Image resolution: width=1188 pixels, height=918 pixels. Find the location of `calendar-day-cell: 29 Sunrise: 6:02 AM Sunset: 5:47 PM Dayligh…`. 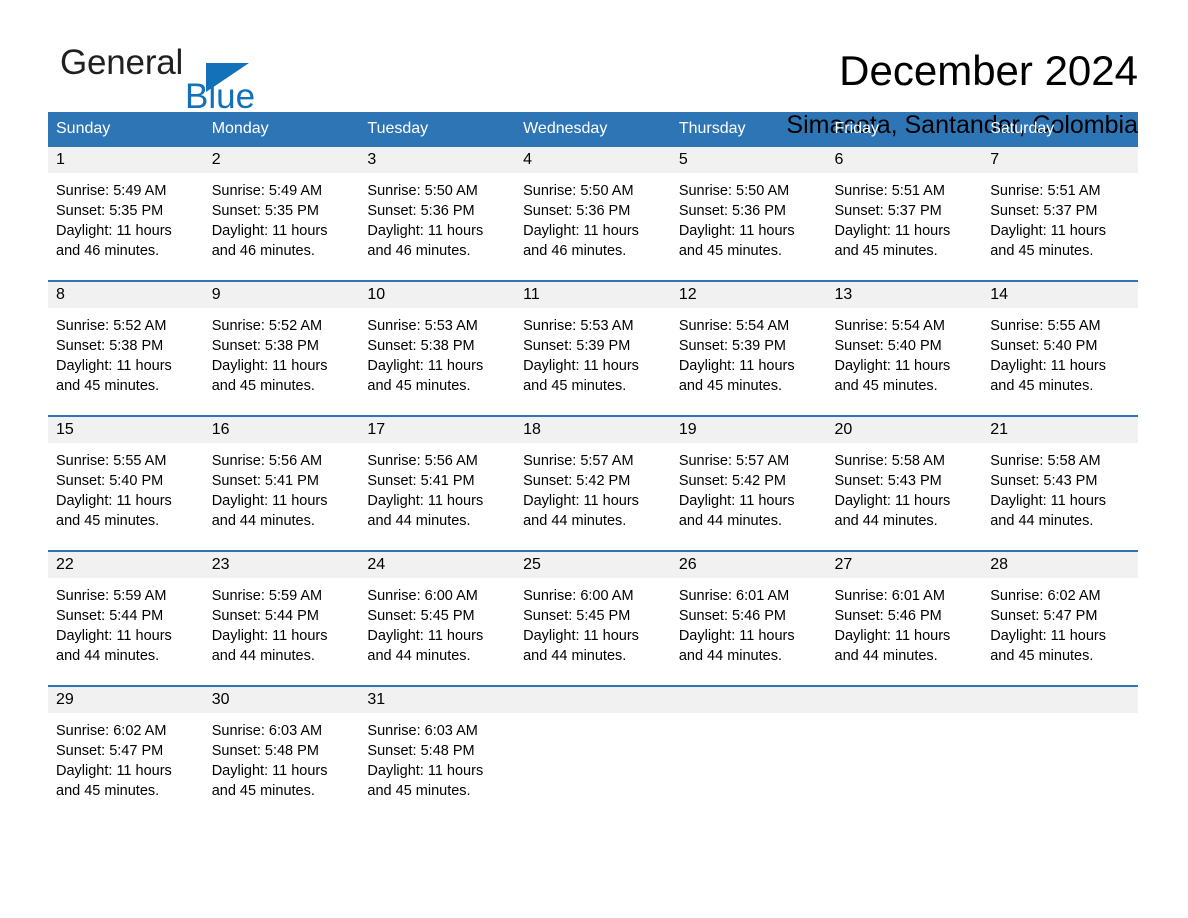

calendar-day-cell: 29 Sunrise: 6:02 AM Sunset: 5:47 PM Dayligh… is located at coordinates (126, 752).